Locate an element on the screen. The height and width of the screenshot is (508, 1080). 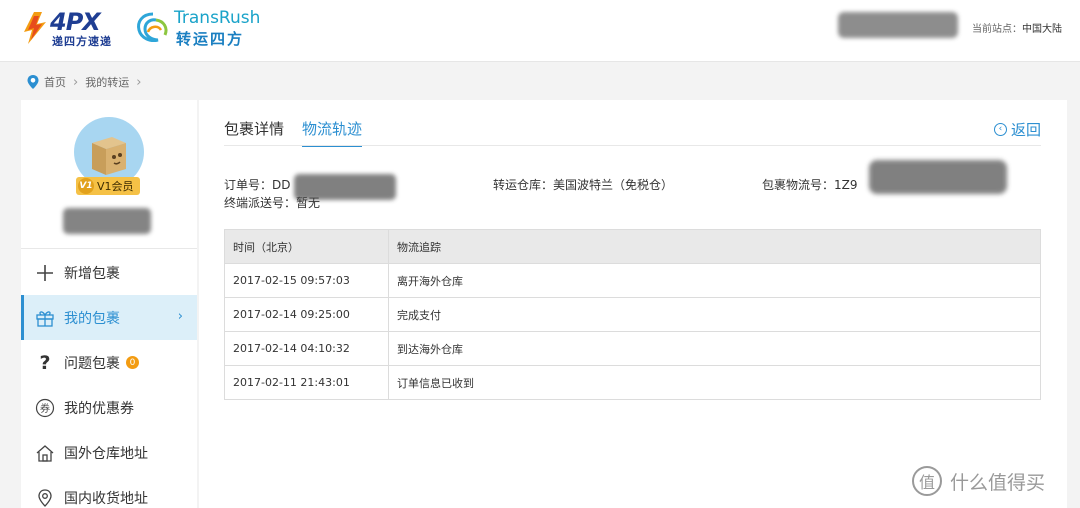
4px-brand-text: 4PX is located at coordinates (75, 22).